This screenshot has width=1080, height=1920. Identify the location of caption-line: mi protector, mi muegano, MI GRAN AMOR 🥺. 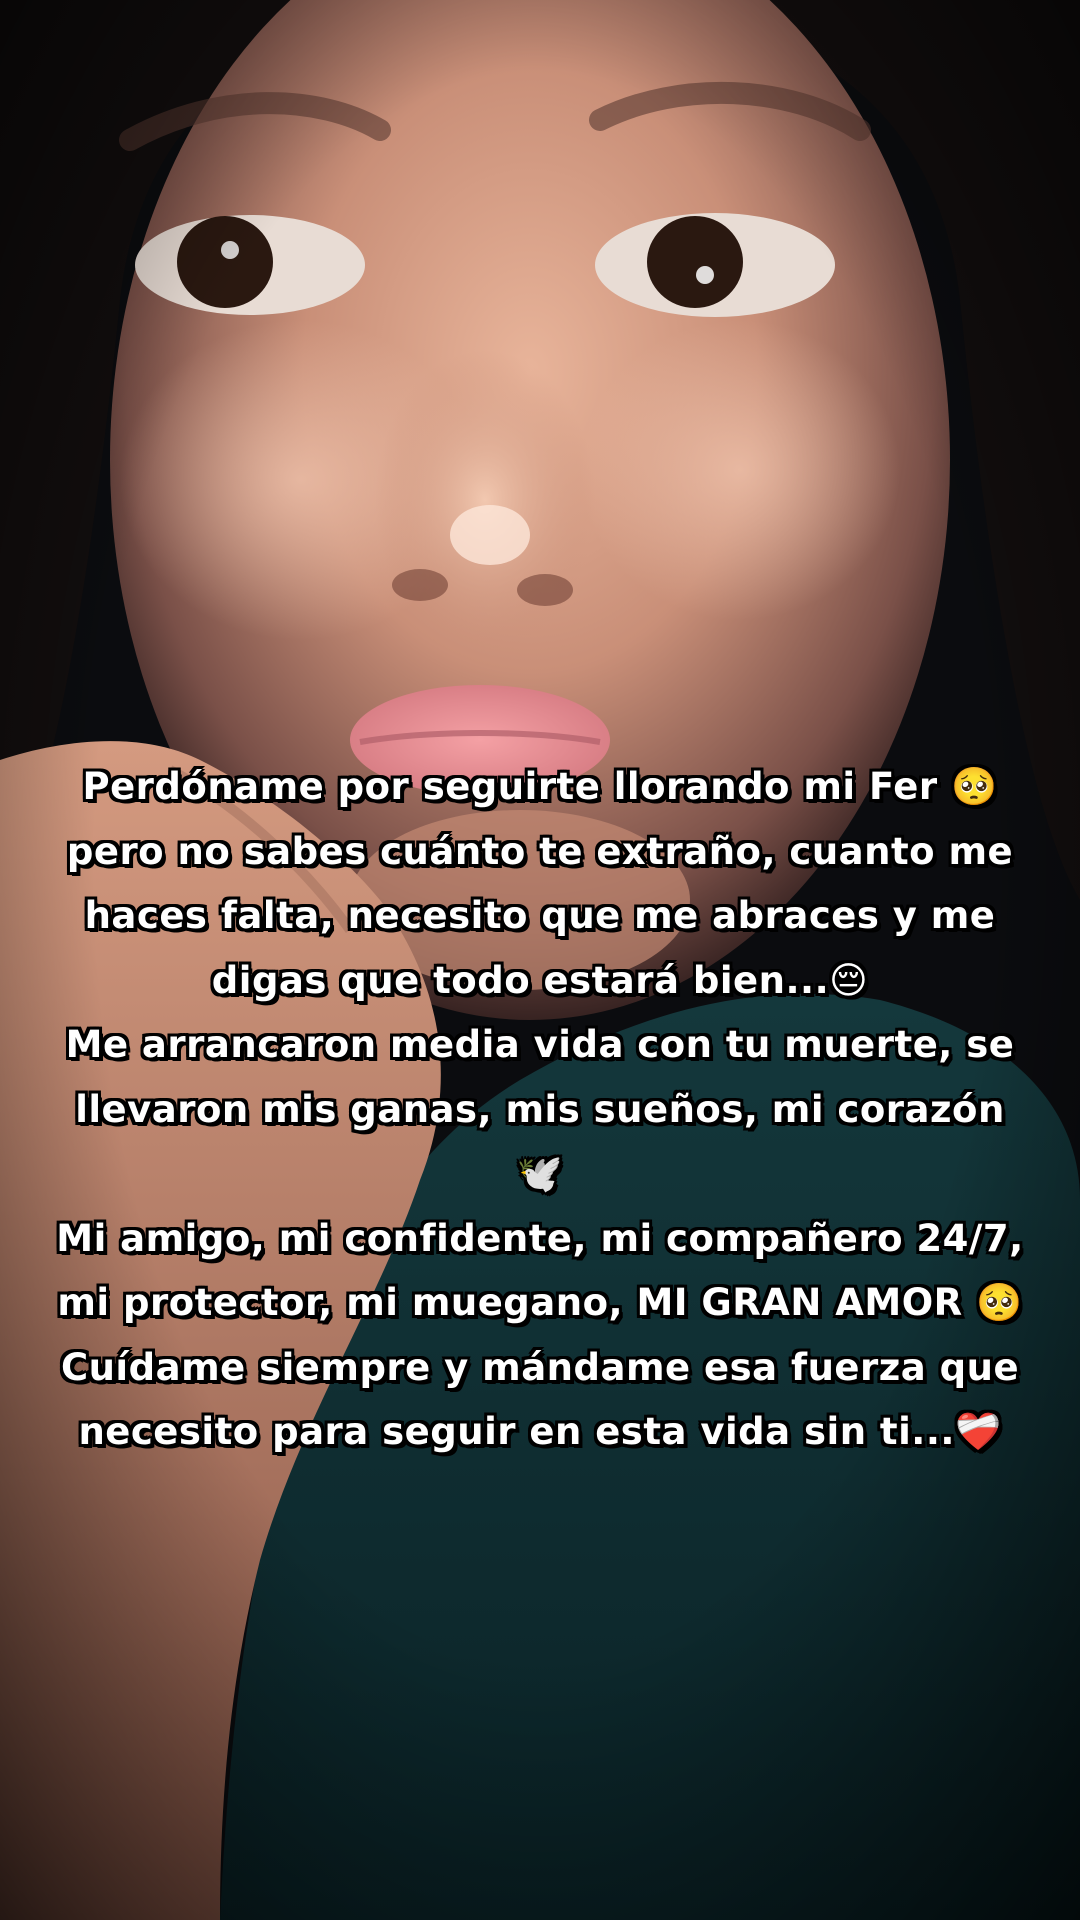
(540, 1302).